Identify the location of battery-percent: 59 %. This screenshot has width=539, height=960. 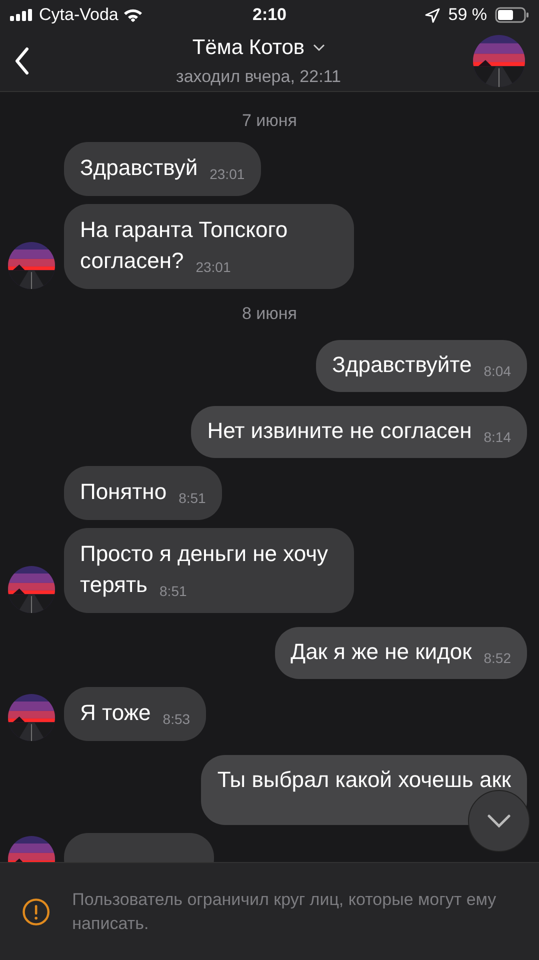
(467, 15).